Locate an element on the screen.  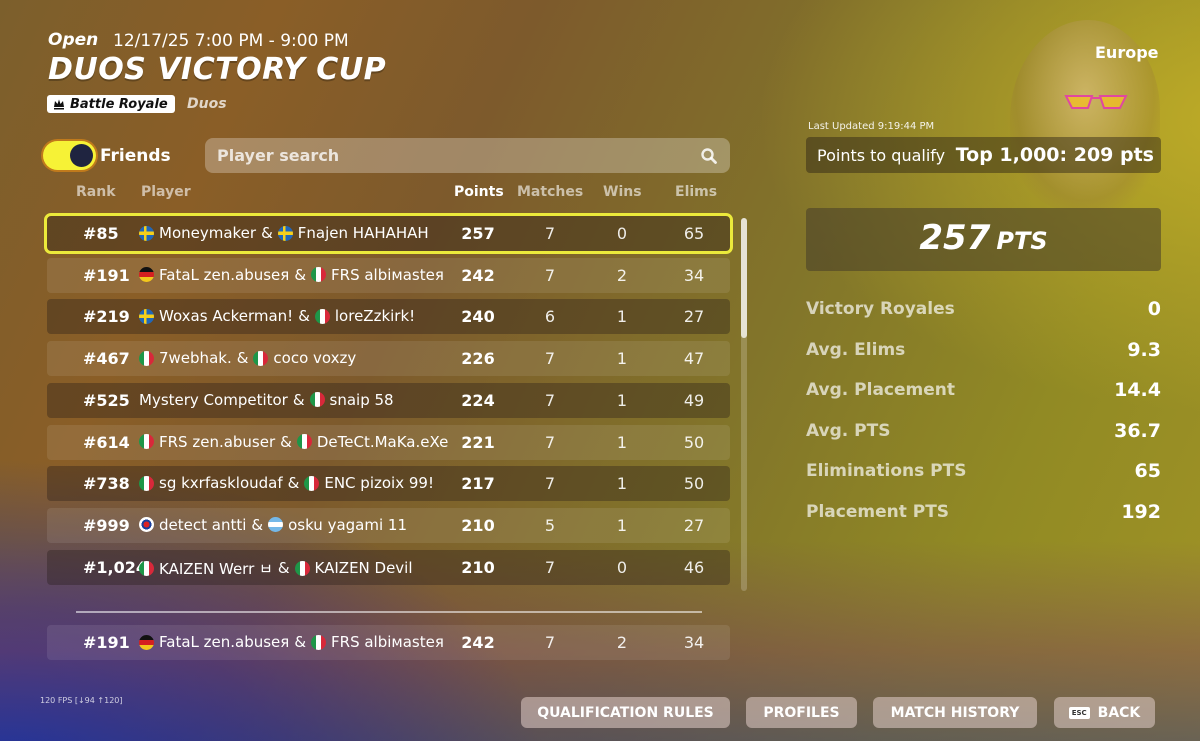
player-cell: FRS zen.abuser & DeTeCt.MaKa.eXe is located at coordinates (293, 442).